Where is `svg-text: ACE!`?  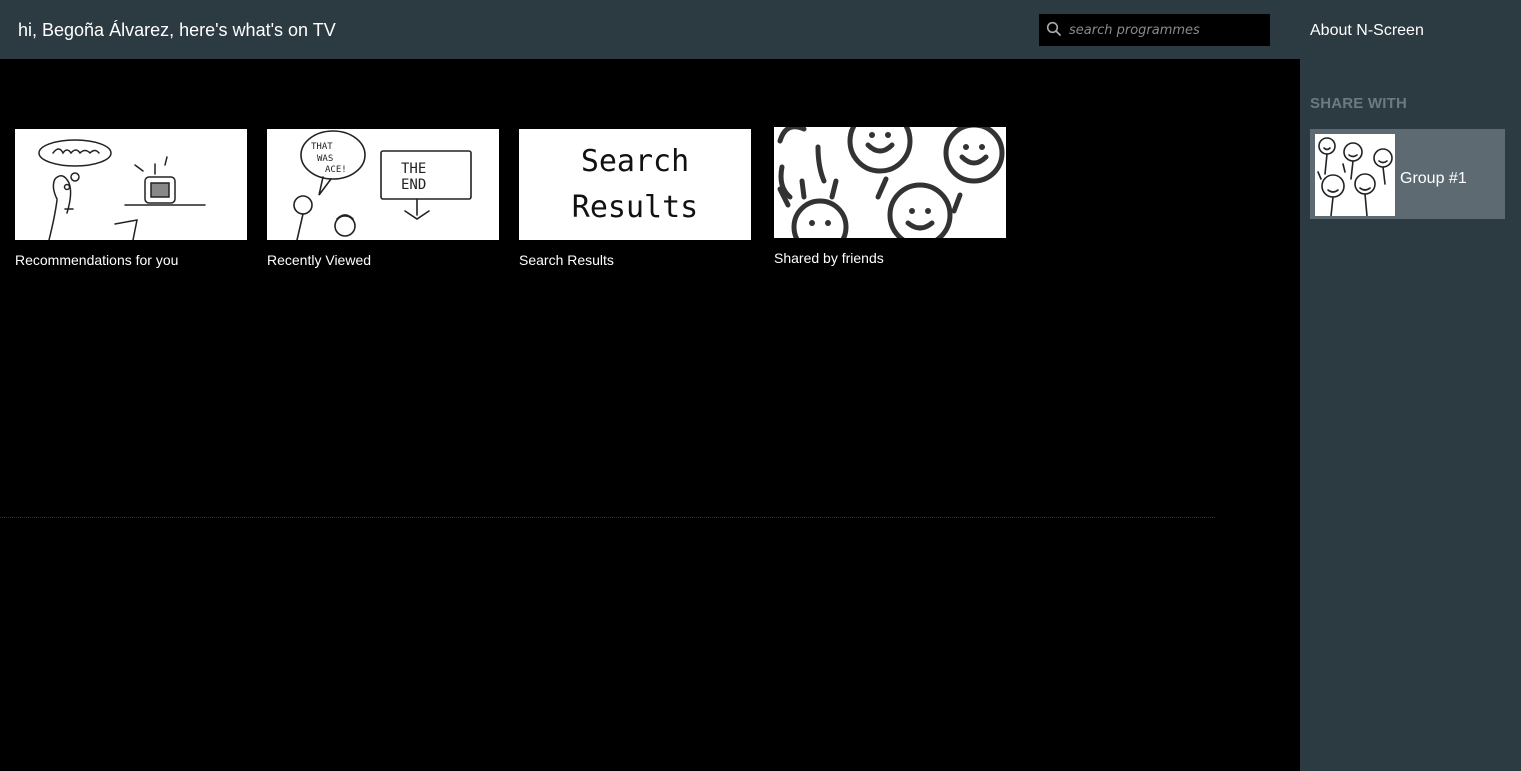
svg-text: ACE! is located at coordinates (336, 170).